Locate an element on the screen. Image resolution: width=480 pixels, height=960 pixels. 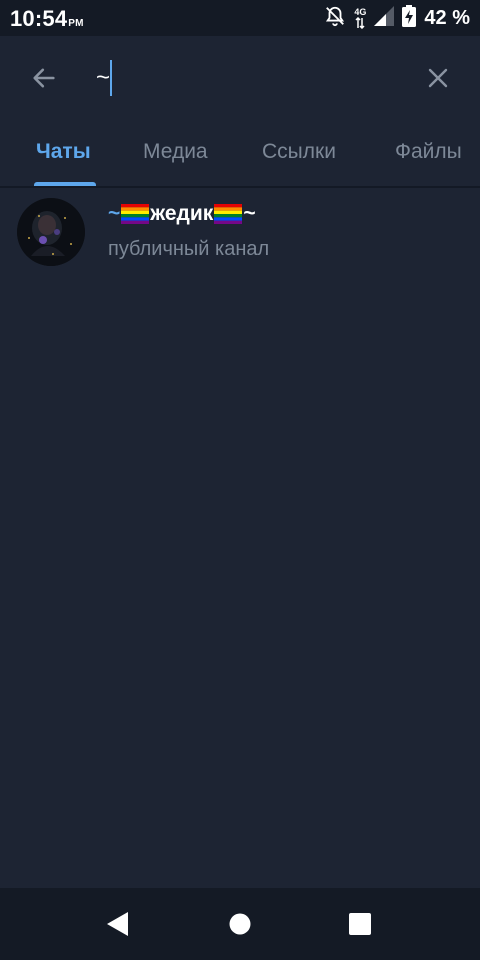
navigation-bar is located at coordinates (240, 924).